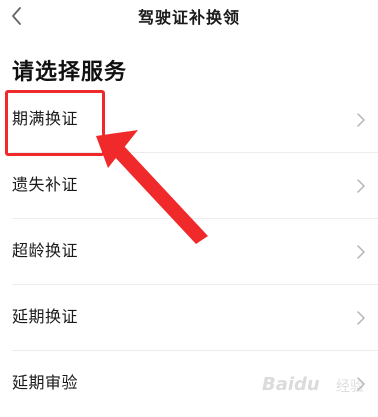 This screenshot has height=417, width=378. I want to click on nav-header: 驾驶证补换领, so click(189, 18).